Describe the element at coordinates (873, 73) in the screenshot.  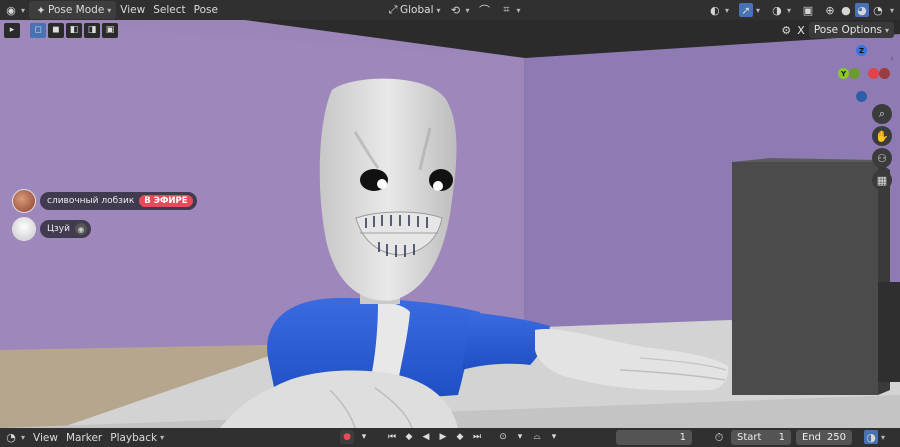
I see `gizmo-x-axis` at that location.